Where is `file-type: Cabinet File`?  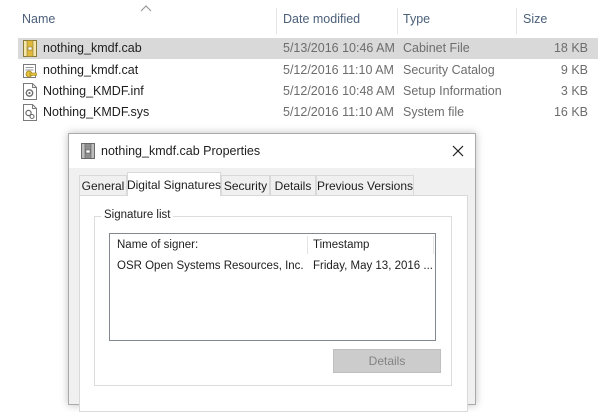 file-type: Cabinet File is located at coordinates (436, 48).